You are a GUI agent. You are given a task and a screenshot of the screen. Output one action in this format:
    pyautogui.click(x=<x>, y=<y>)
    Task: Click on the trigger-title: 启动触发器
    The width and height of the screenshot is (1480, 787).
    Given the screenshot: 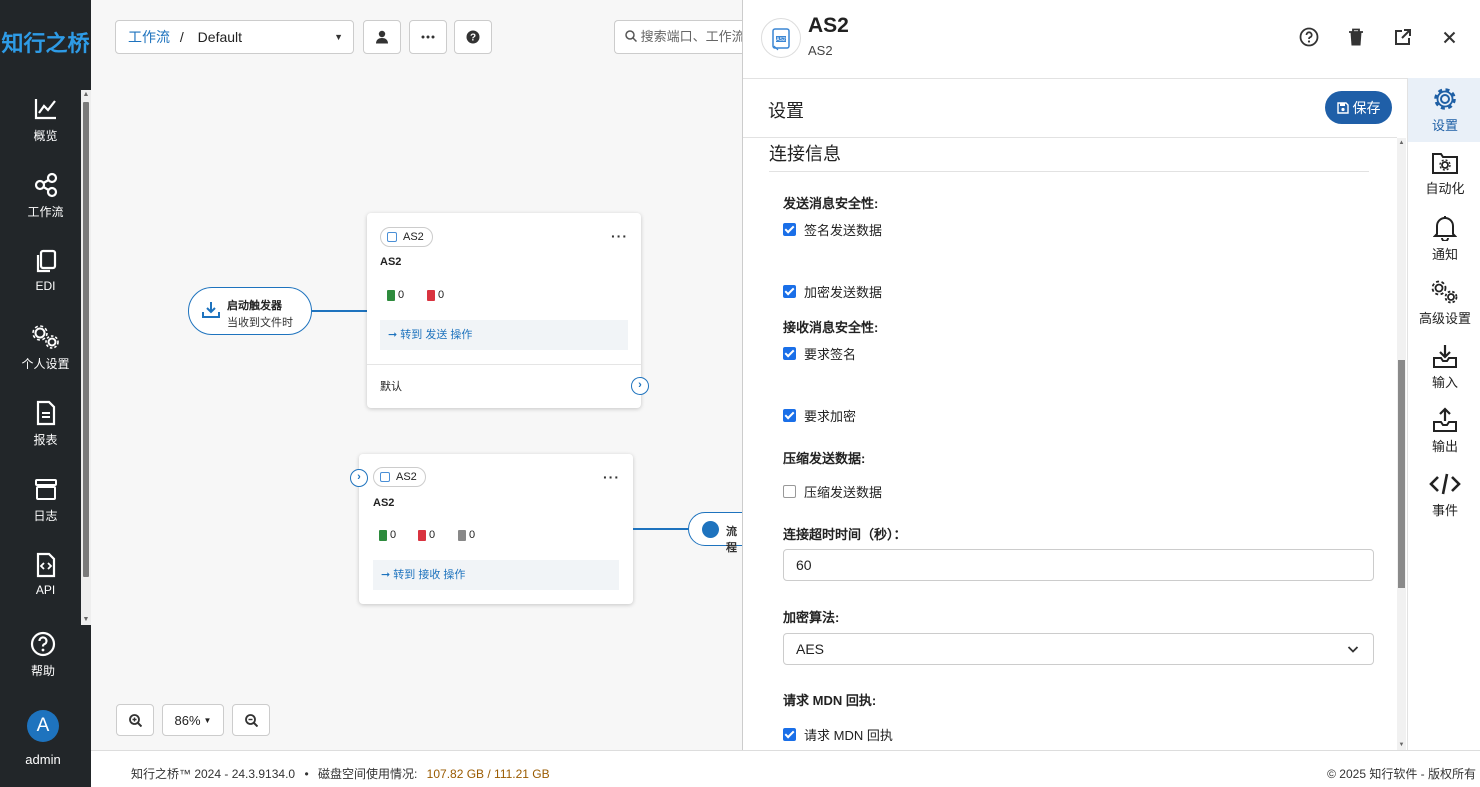 What is the action you would take?
    pyautogui.click(x=254, y=306)
    